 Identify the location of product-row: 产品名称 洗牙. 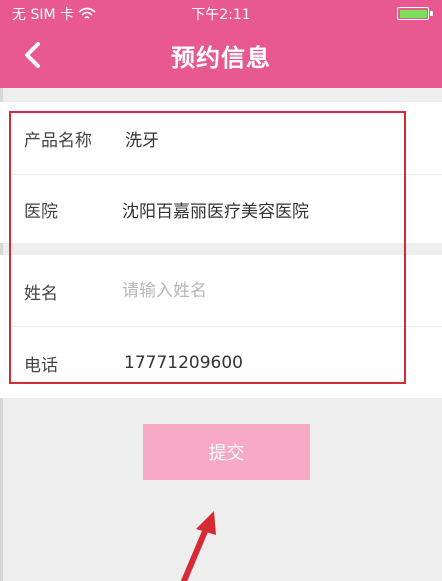
(221, 138).